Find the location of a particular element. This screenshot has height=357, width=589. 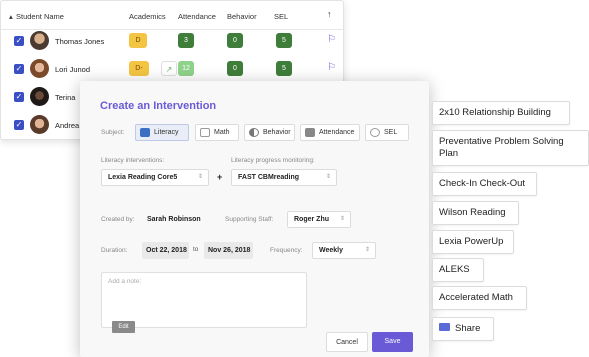

created-by-value: Sarah Robinson is located at coordinates (174, 219).